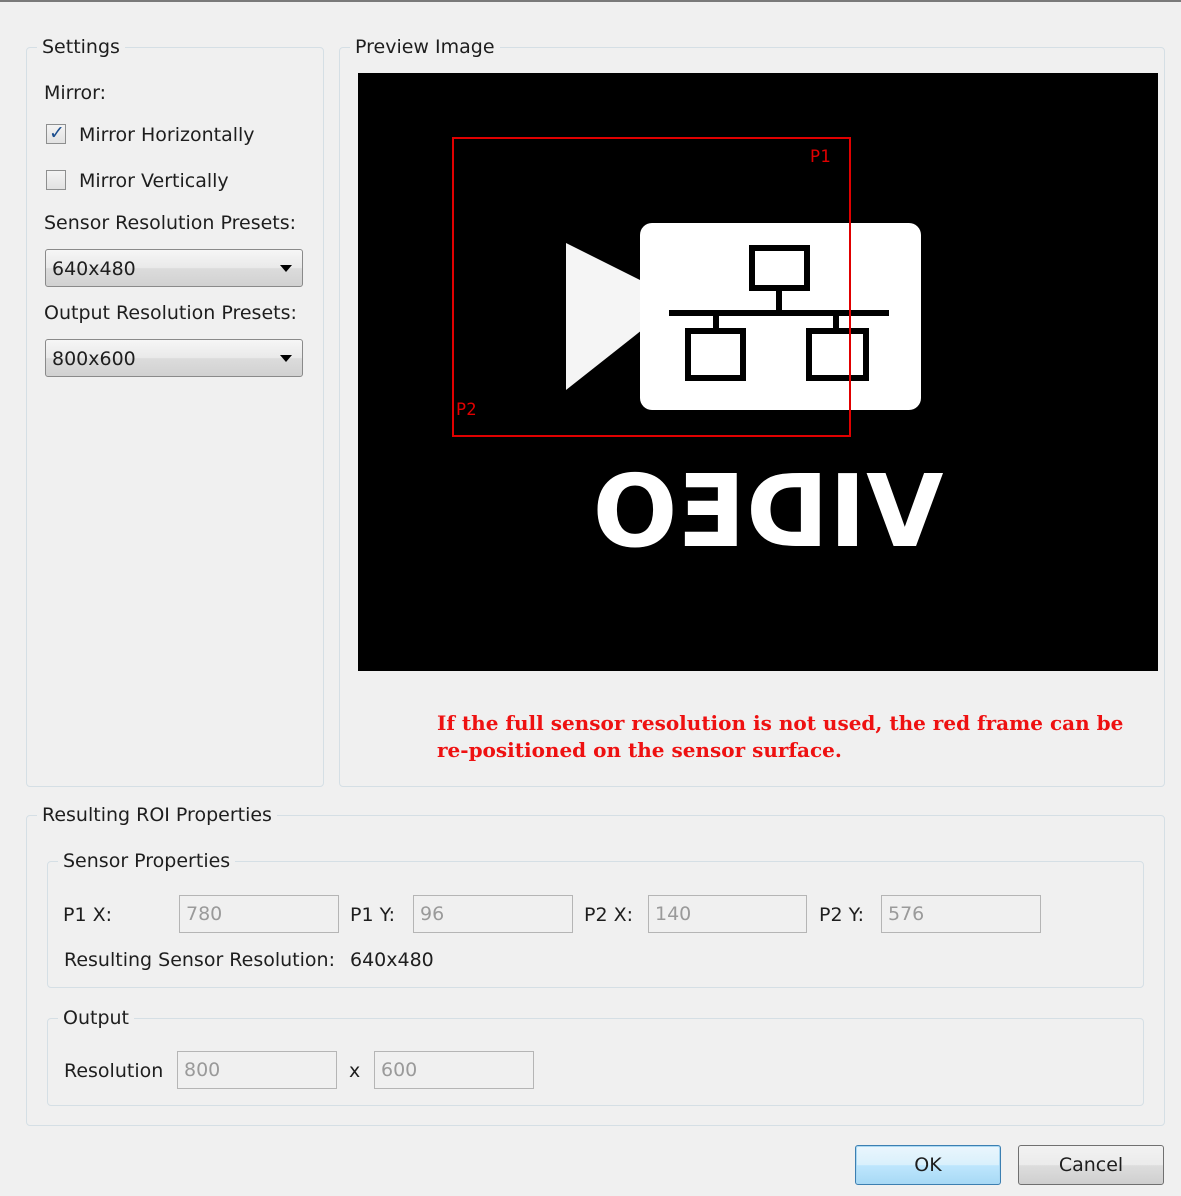 This screenshot has width=1181, height=1196. Describe the element at coordinates (373, 915) in the screenshot. I see `p1y-label: P1 Y:` at that location.